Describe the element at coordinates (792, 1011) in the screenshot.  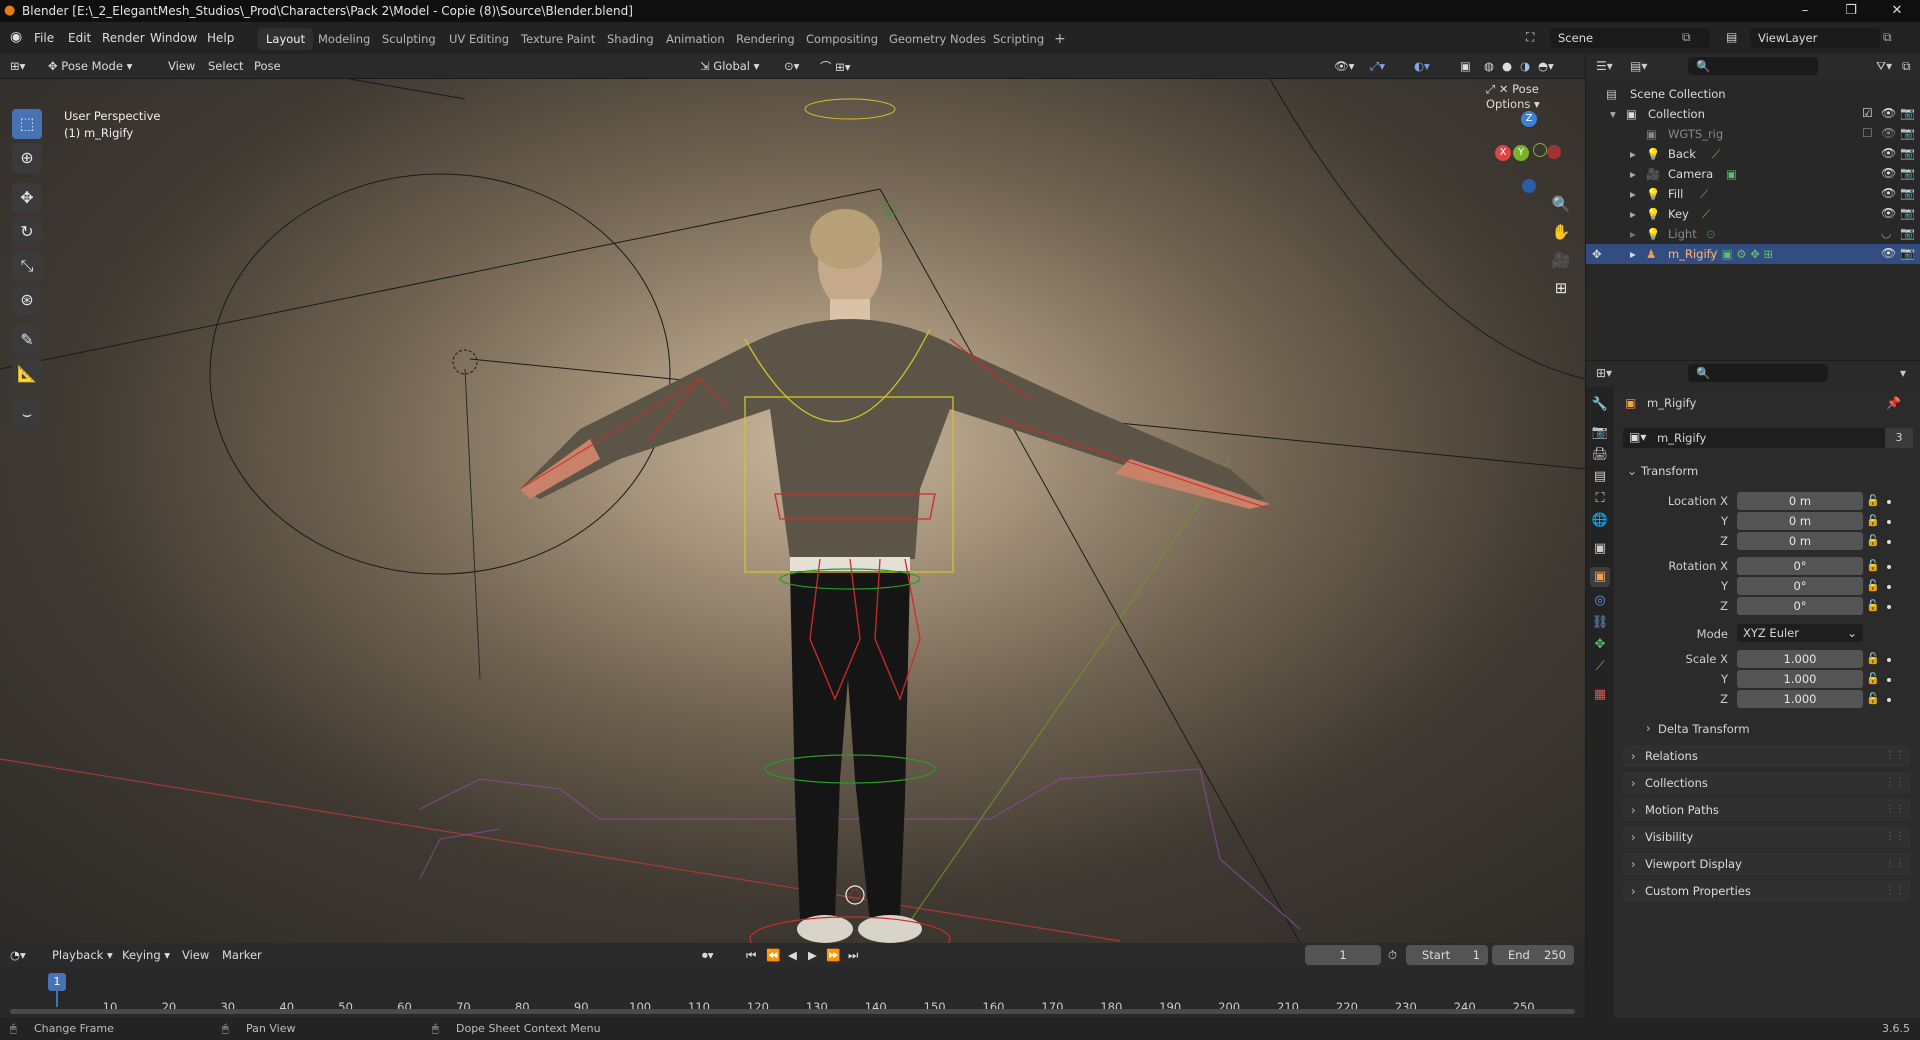
I see `timeline-scrollbar` at that location.